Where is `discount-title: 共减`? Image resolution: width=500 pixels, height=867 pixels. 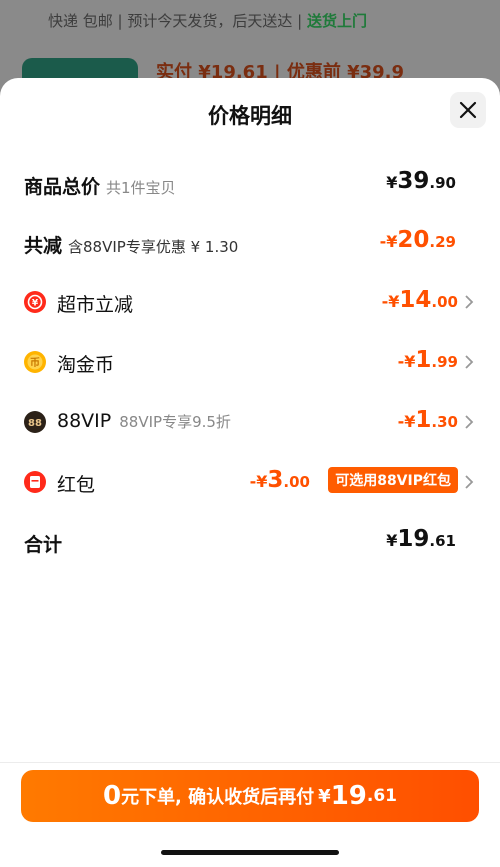
discount-title: 共减 is located at coordinates (43, 246).